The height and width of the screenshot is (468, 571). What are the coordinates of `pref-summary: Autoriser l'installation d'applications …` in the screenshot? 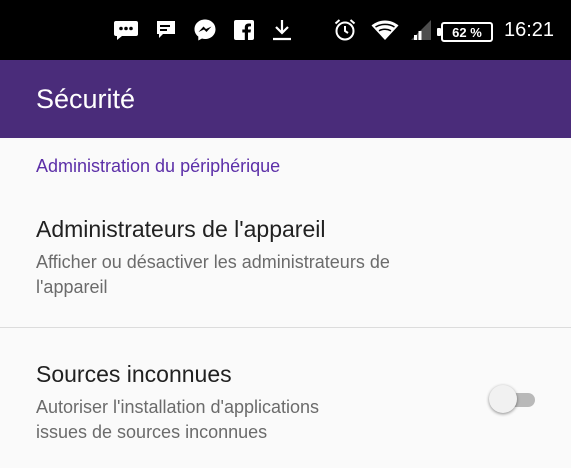 It's located at (177, 420).